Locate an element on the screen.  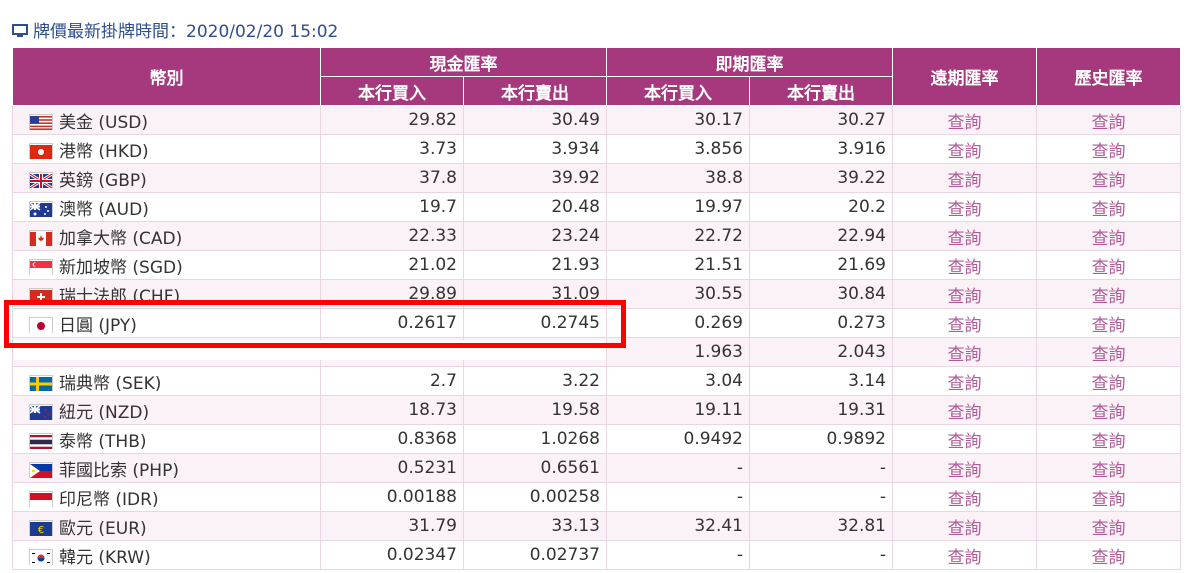
spot-sell-value: 3.14 is located at coordinates (821, 381).